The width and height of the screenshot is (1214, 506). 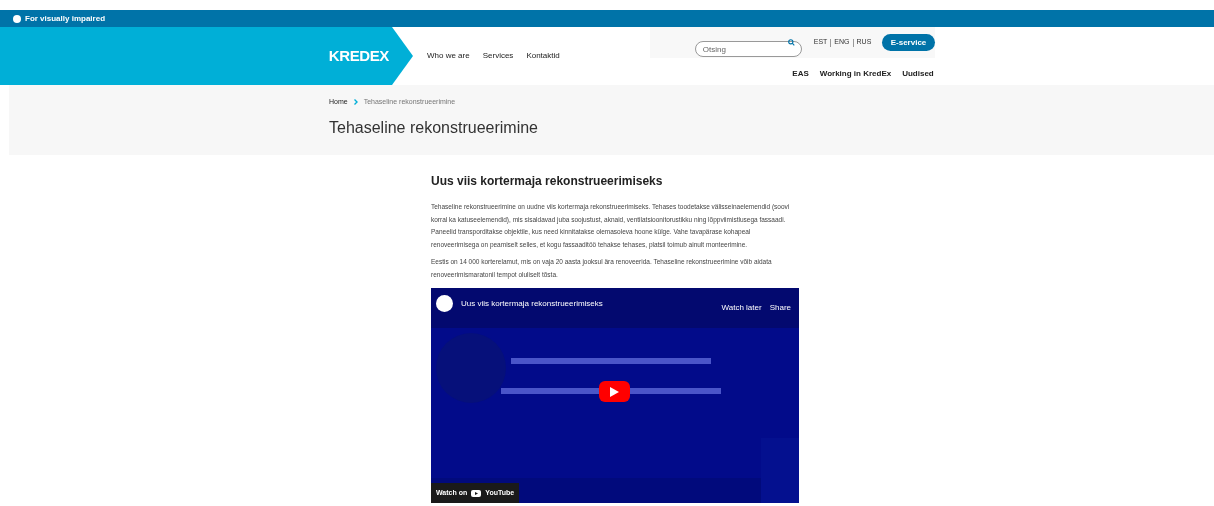 I want to click on nav-link: Who we are, so click(x=448, y=56).